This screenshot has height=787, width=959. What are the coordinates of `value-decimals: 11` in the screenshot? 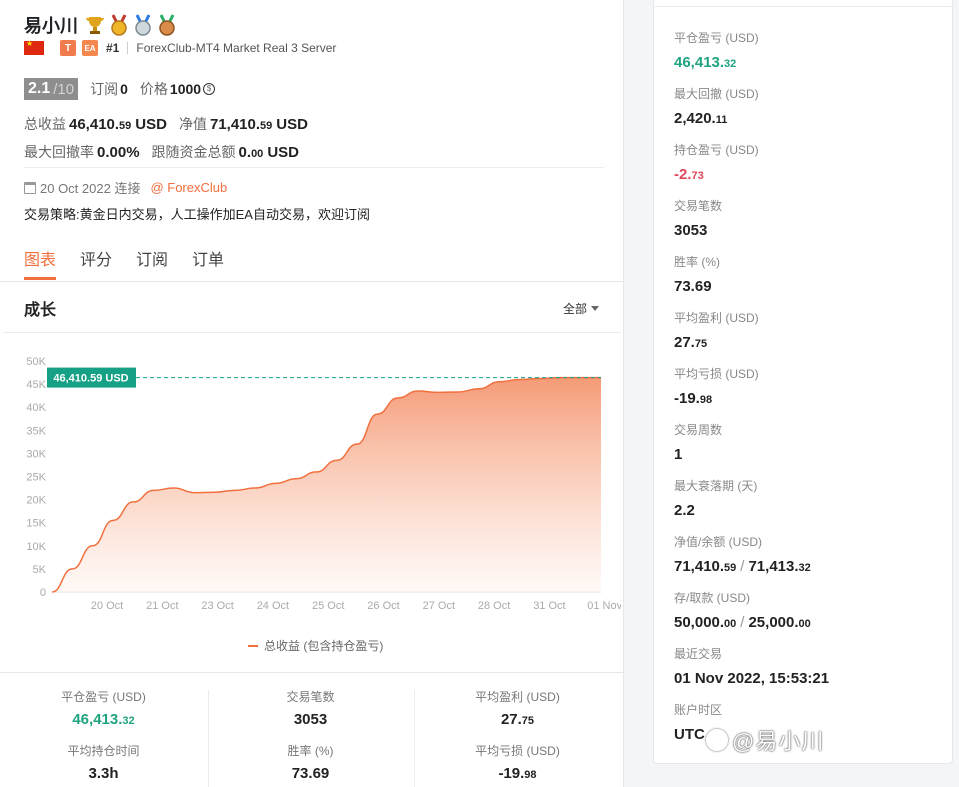 It's located at (721, 120).